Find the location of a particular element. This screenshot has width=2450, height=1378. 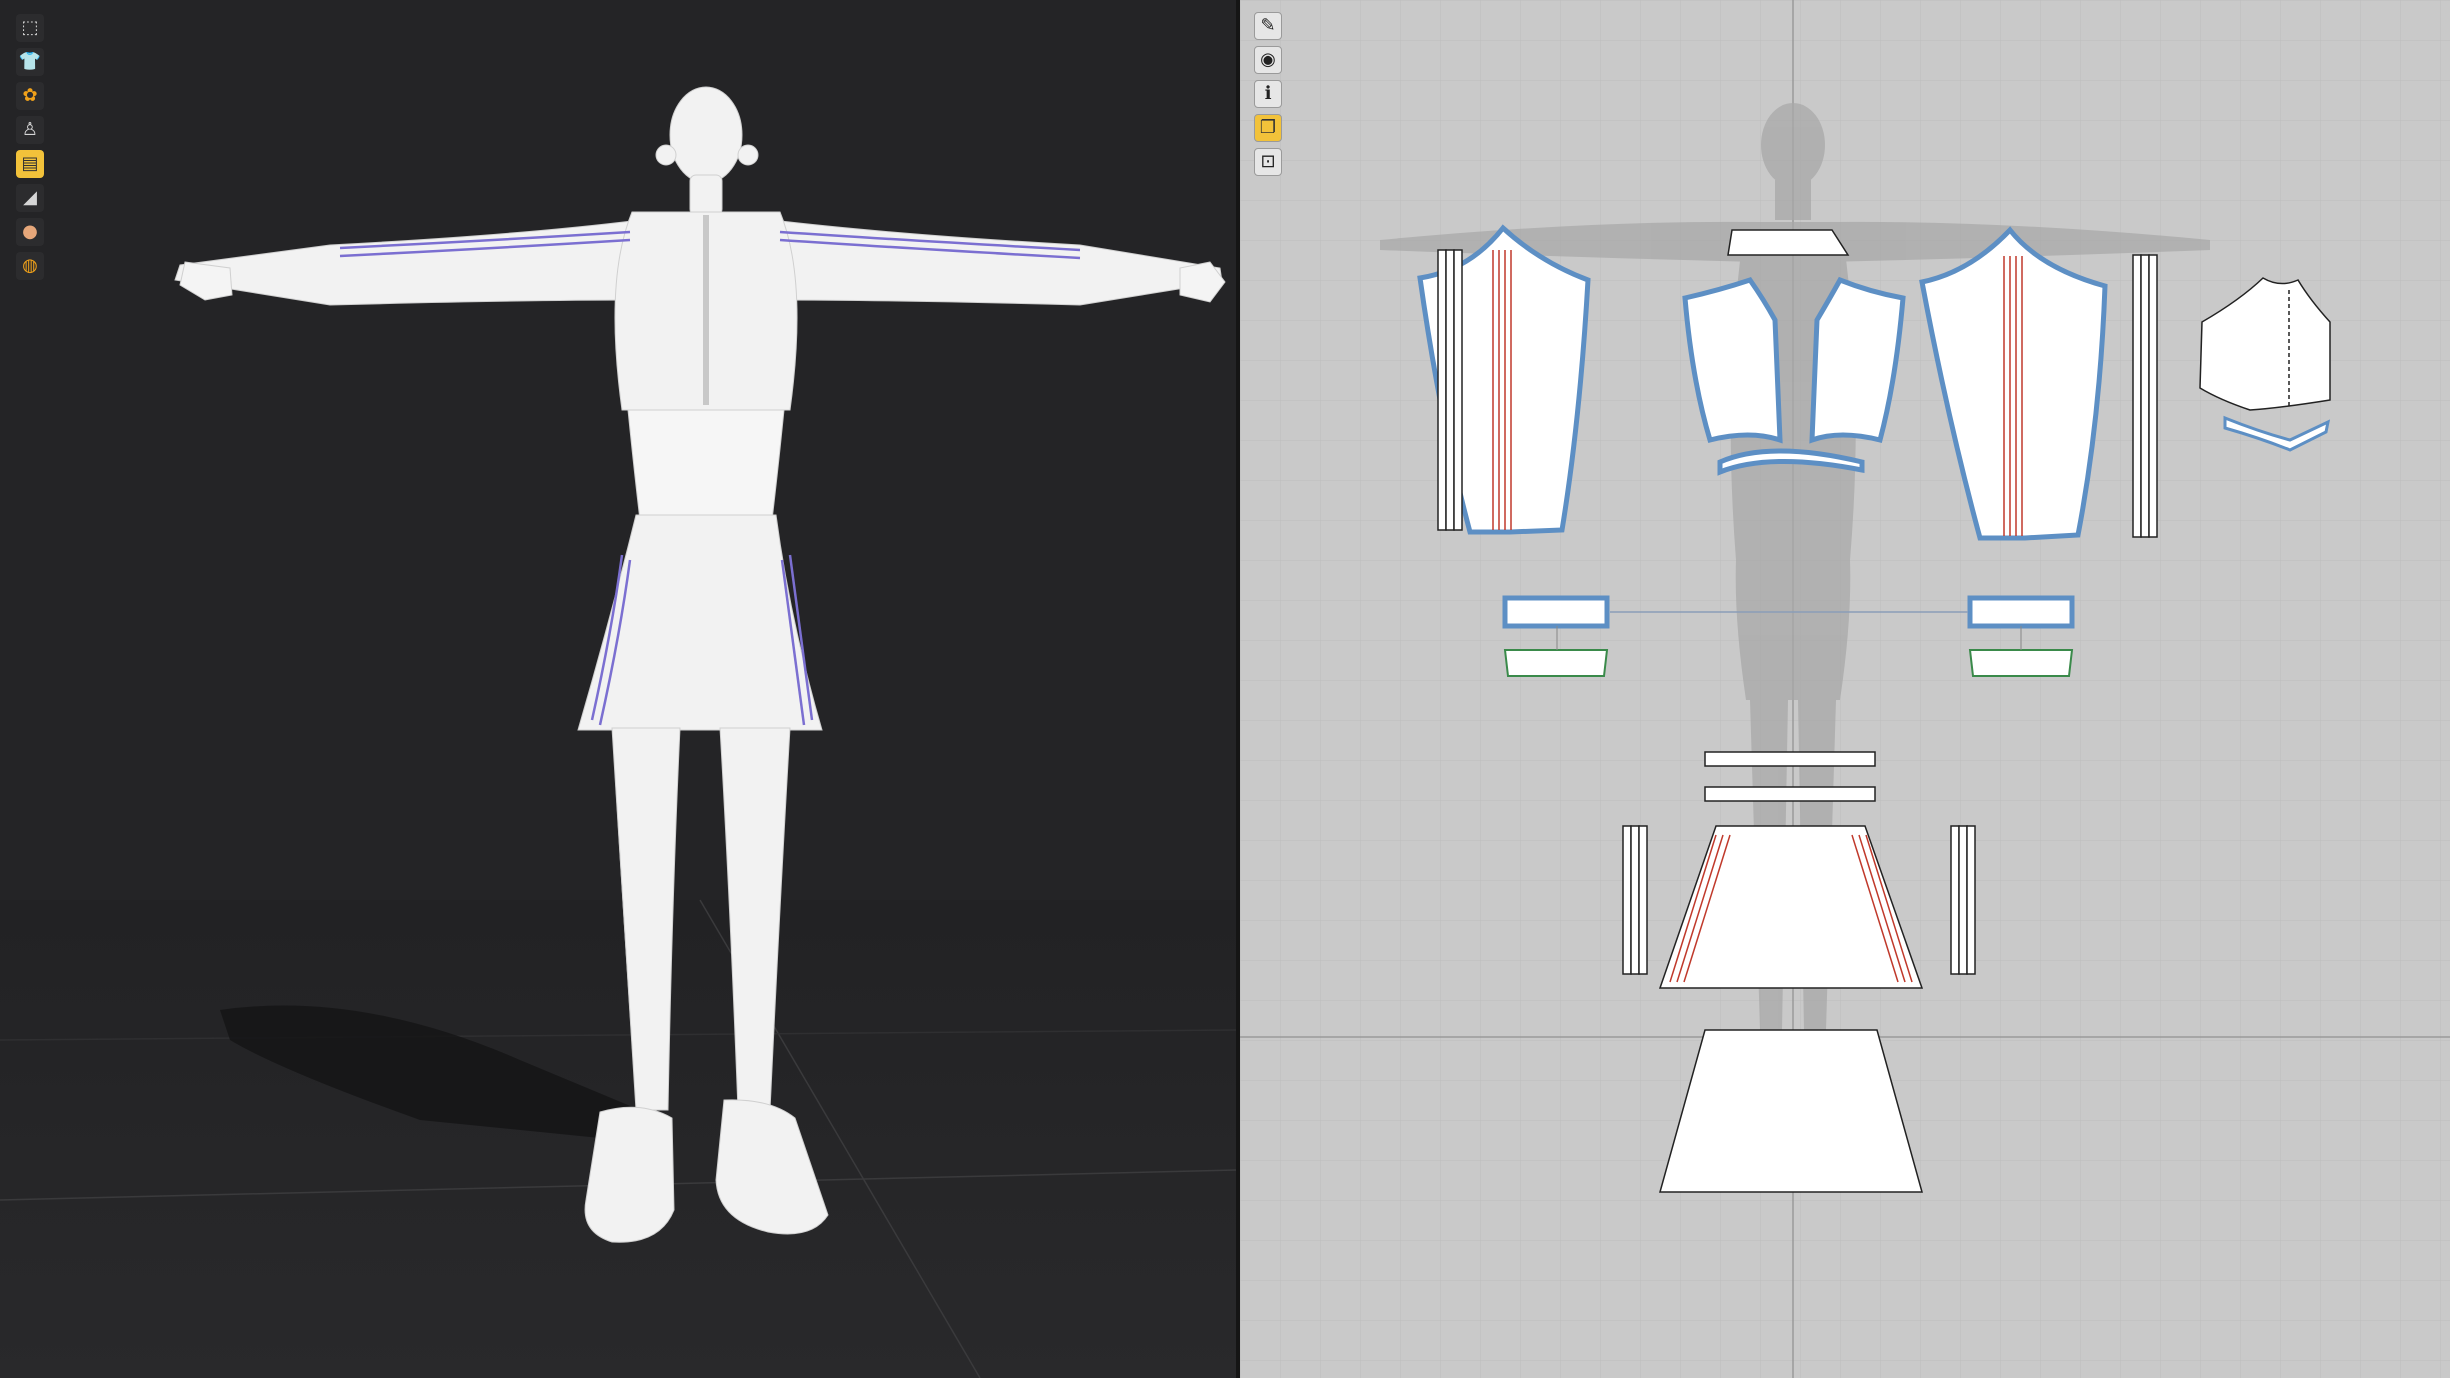

lock-garment-icon: ⊡ is located at coordinates (1268, 162).